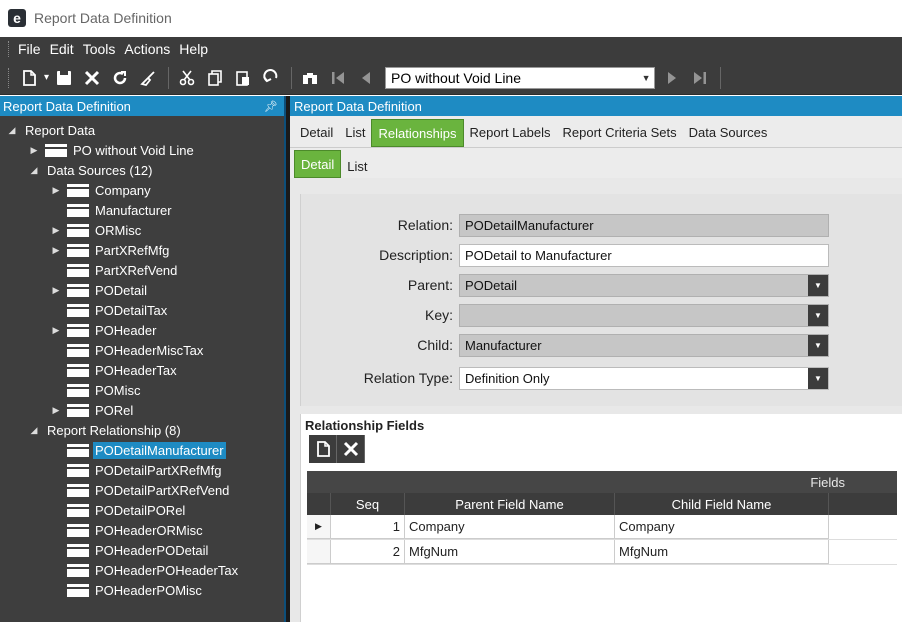 Image resolution: width=902 pixels, height=622 pixels. I want to click on table-row: 2 MfgNum MfgNum, so click(602, 552).